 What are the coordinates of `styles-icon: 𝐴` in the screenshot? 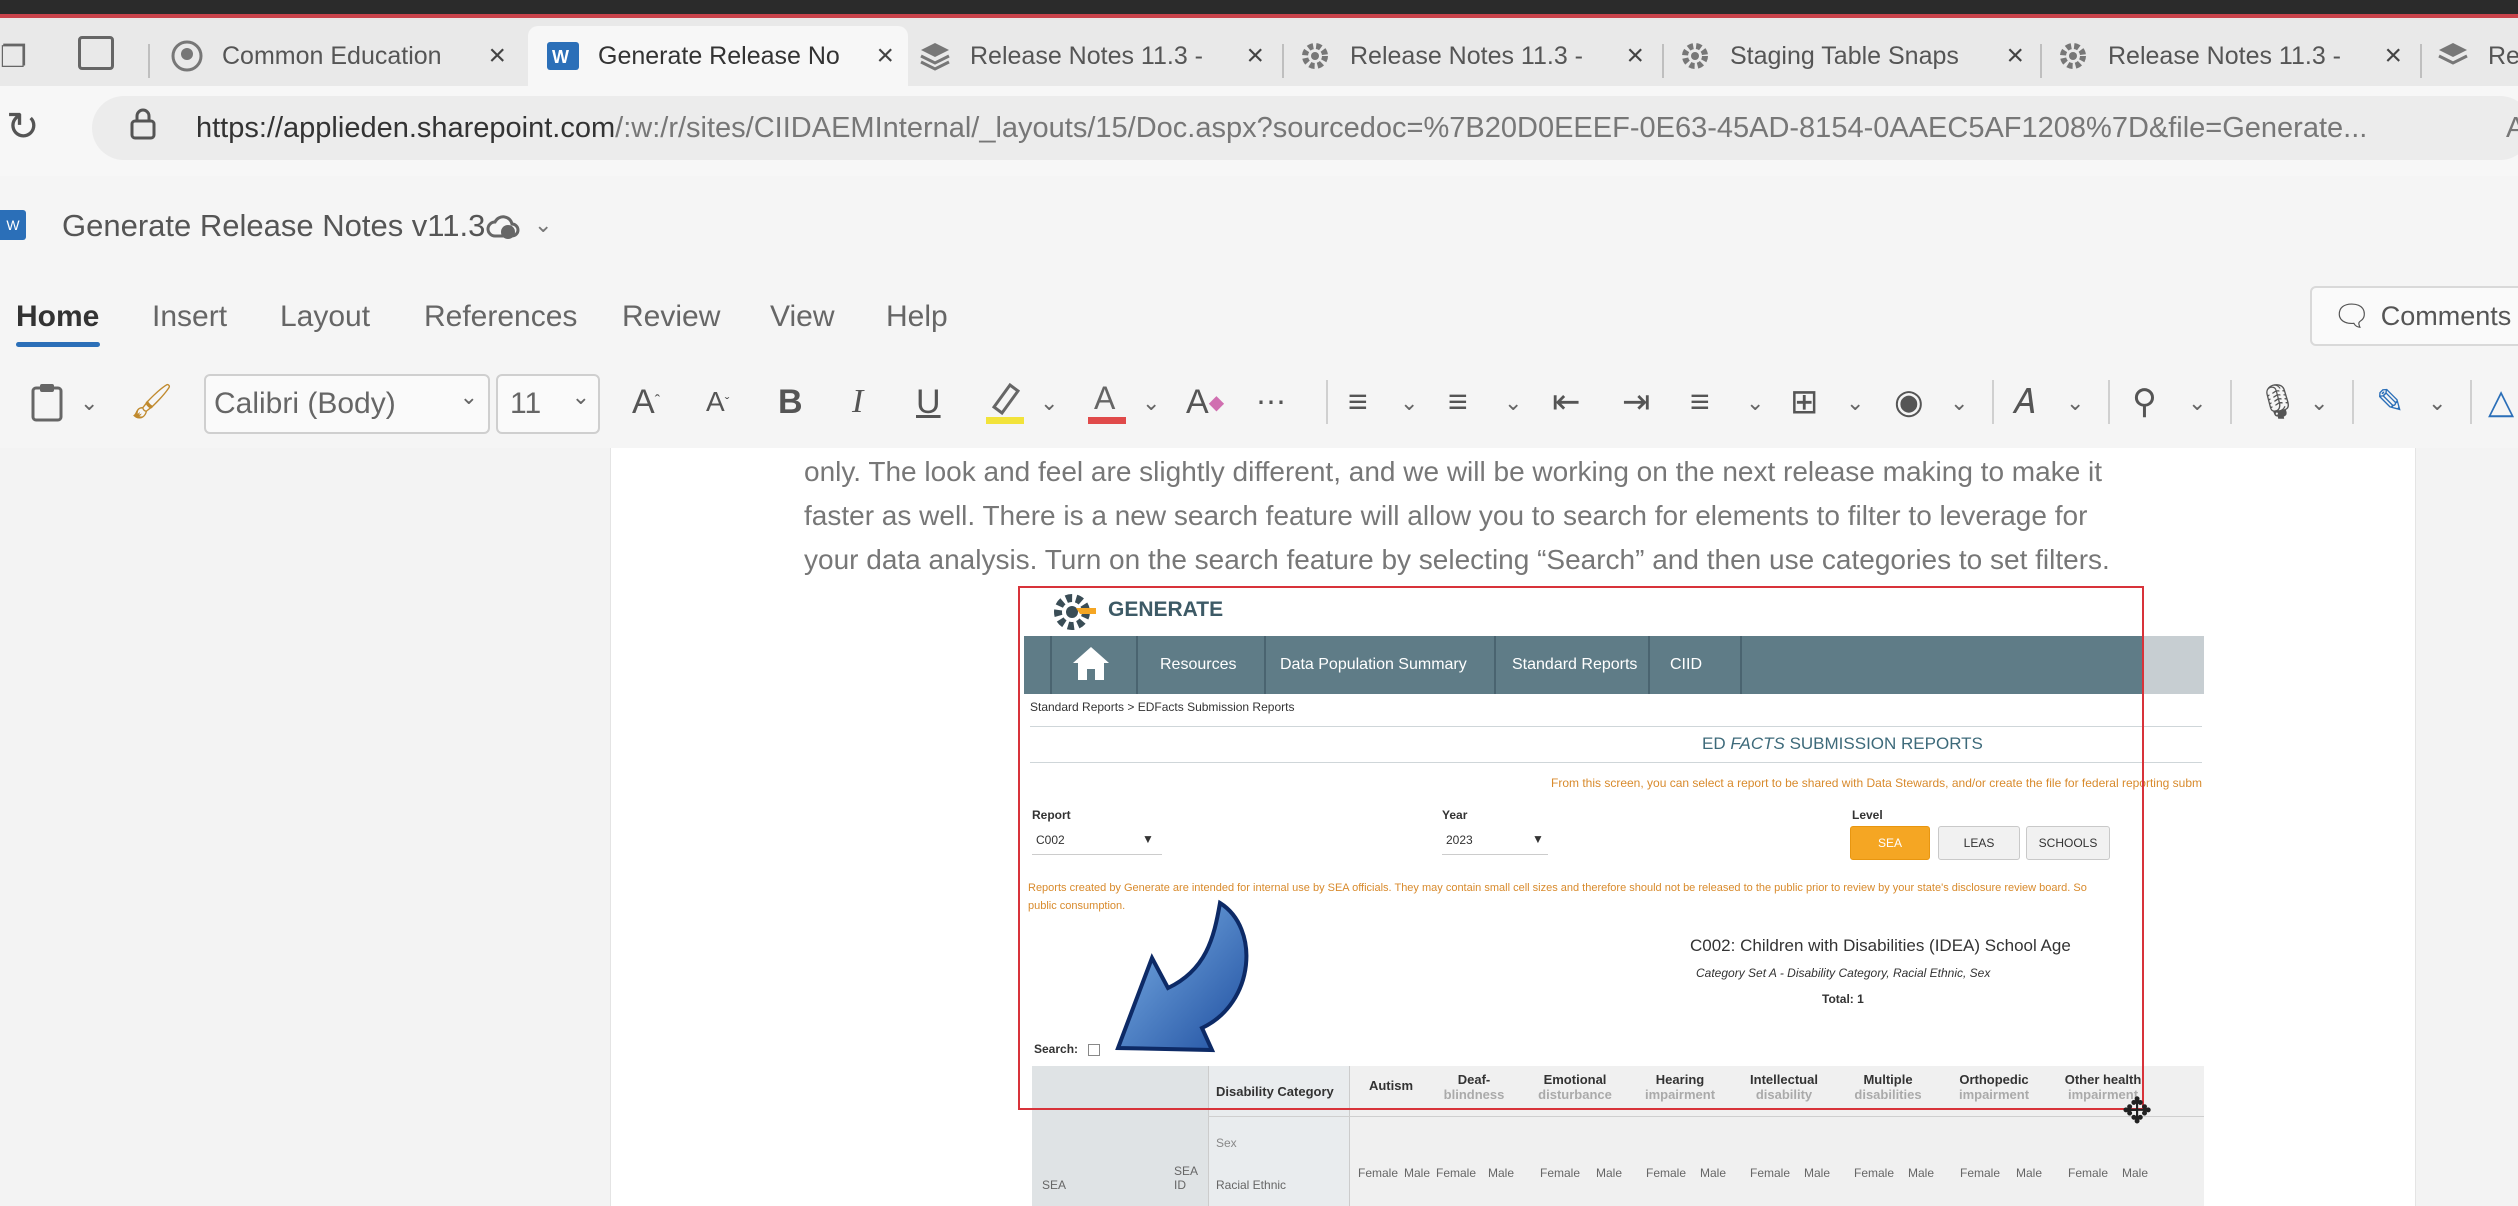 It's located at (2023, 402).